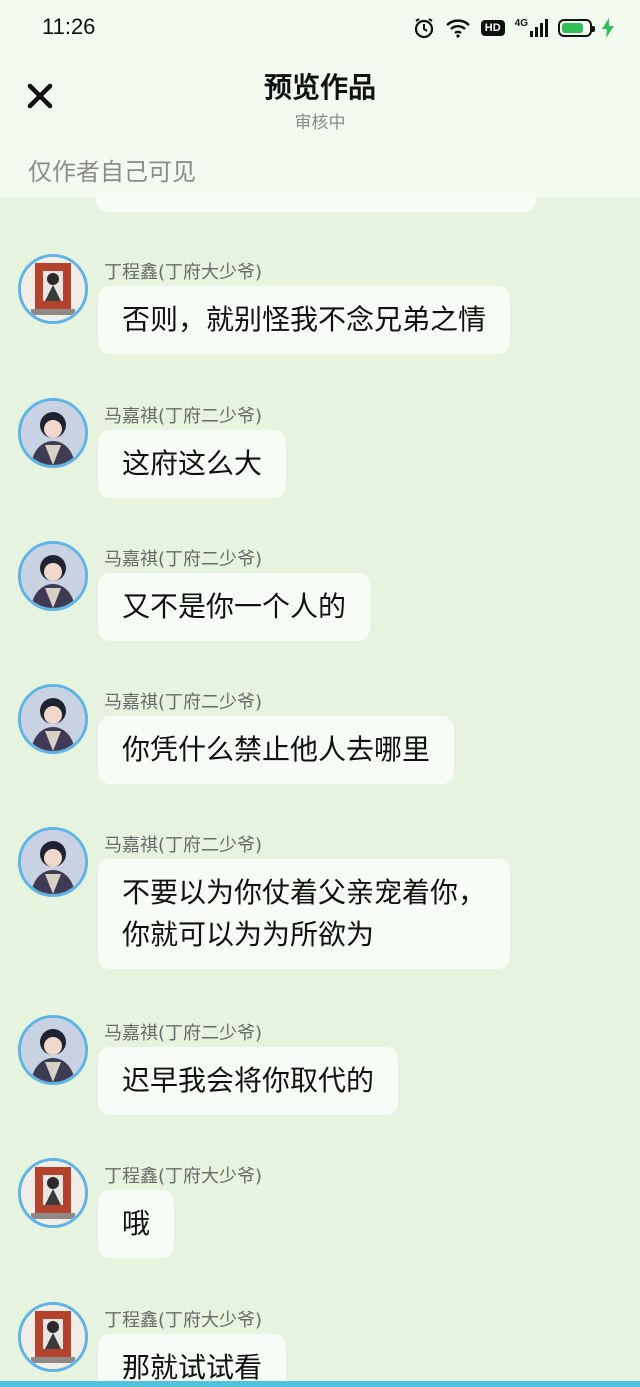 This screenshot has width=640, height=1387. Describe the element at coordinates (576, 28) in the screenshot. I see `battery-icon` at that location.